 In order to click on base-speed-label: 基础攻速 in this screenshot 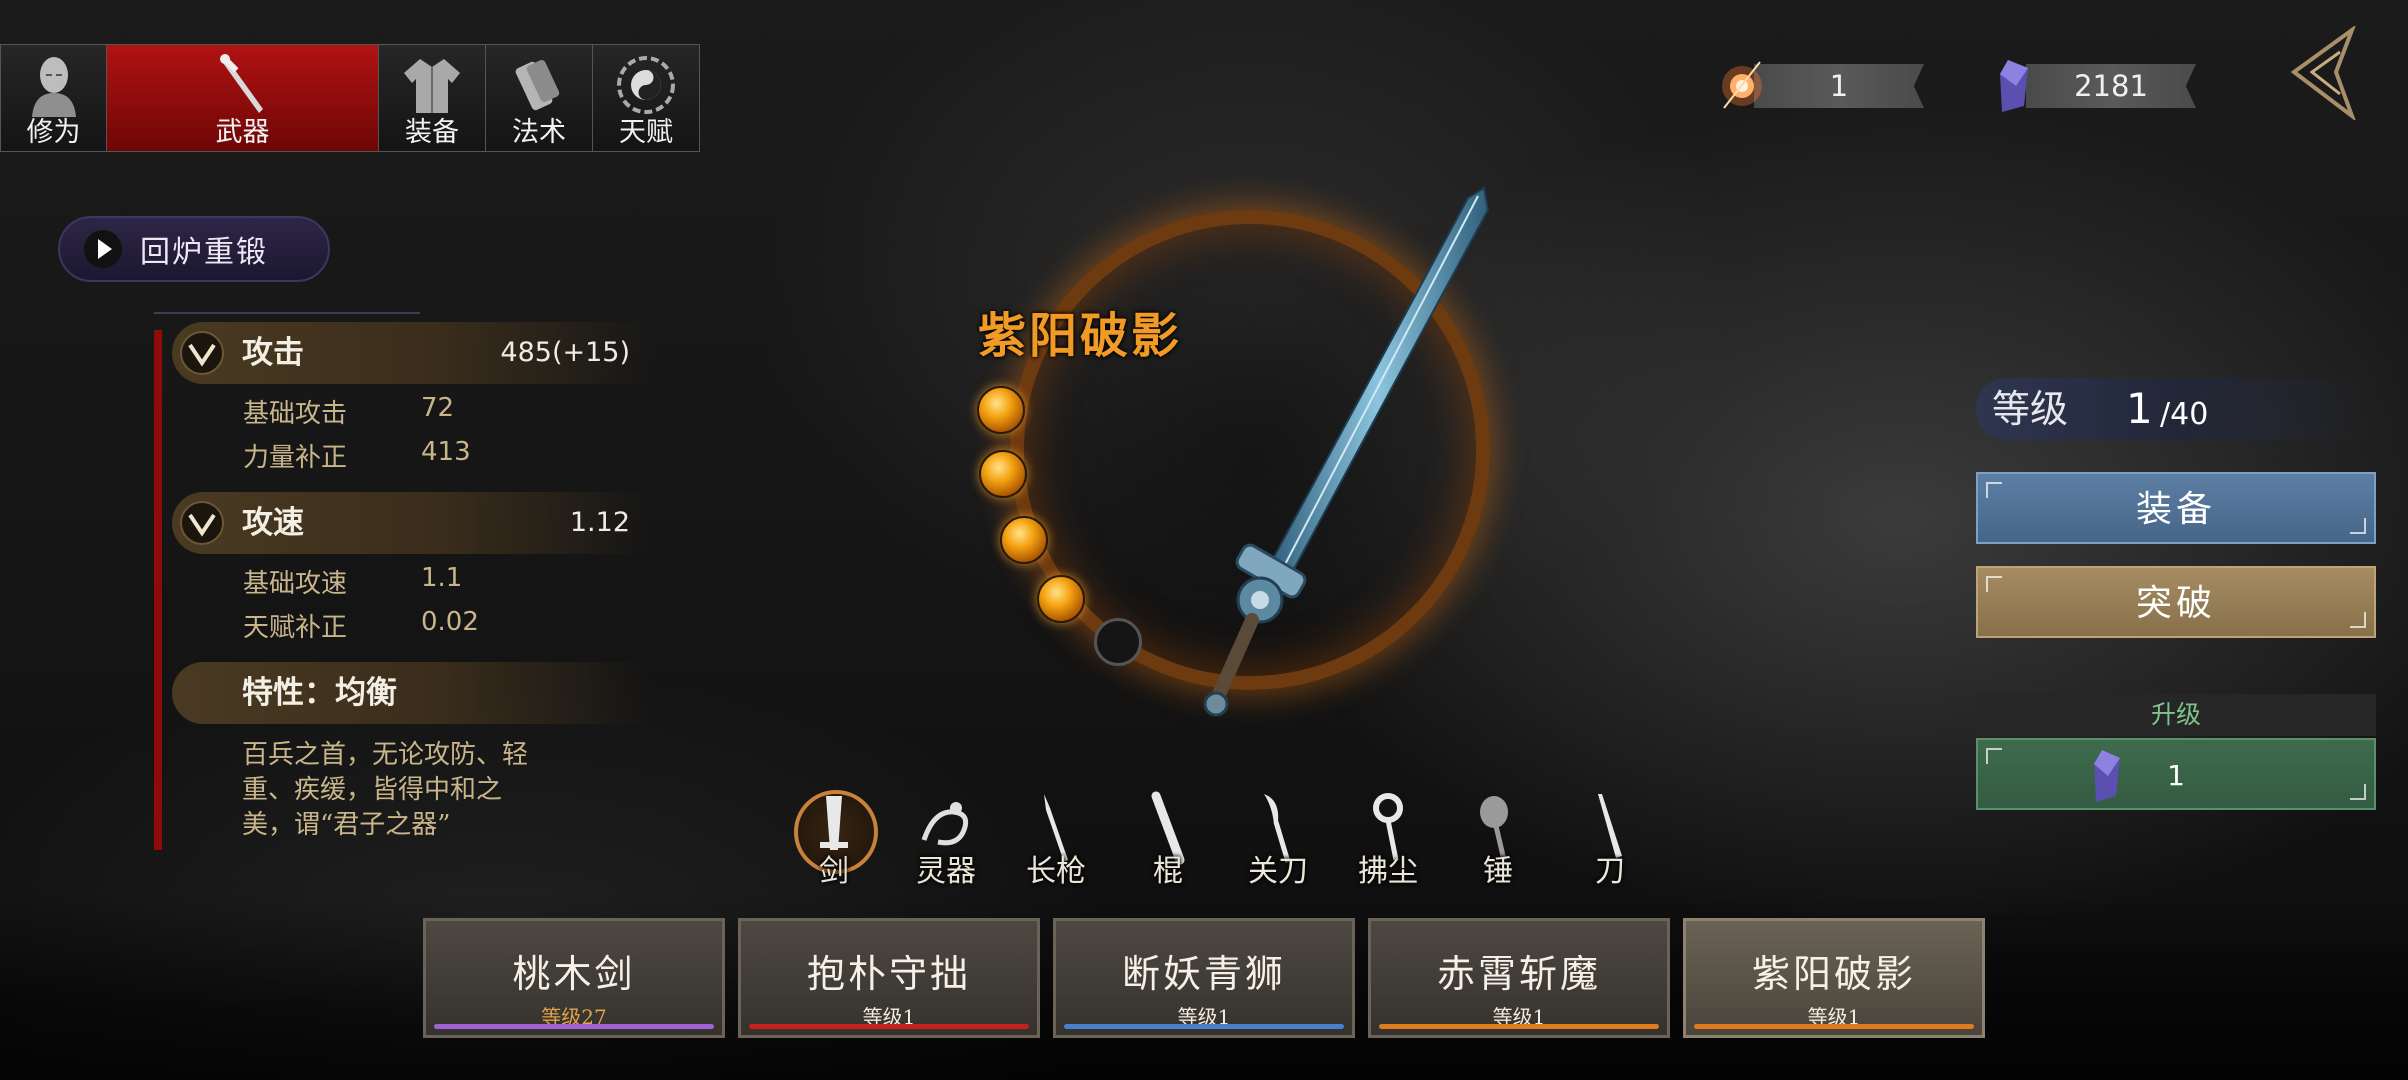, I will do `click(295, 584)`.